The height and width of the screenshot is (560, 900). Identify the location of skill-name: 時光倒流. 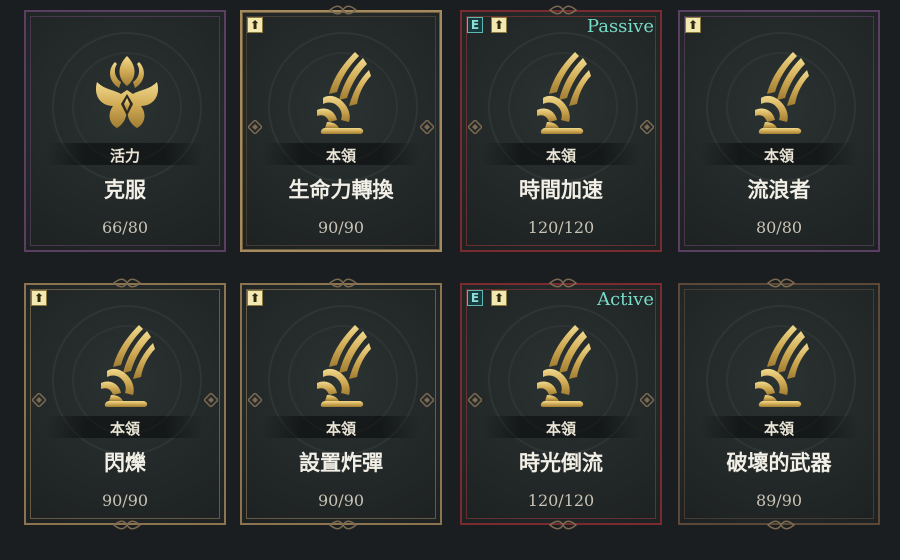
(561, 462).